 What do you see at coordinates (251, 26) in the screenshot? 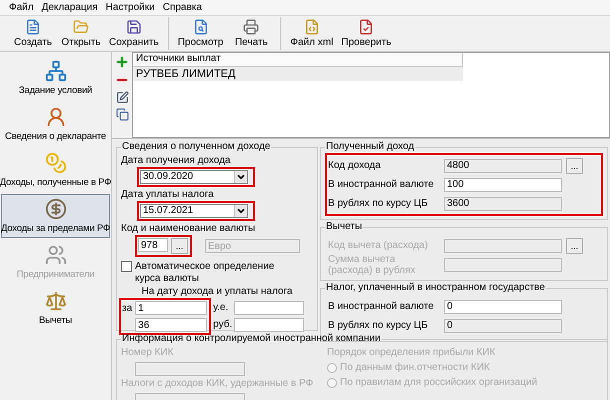
I see `printer-icon` at bounding box center [251, 26].